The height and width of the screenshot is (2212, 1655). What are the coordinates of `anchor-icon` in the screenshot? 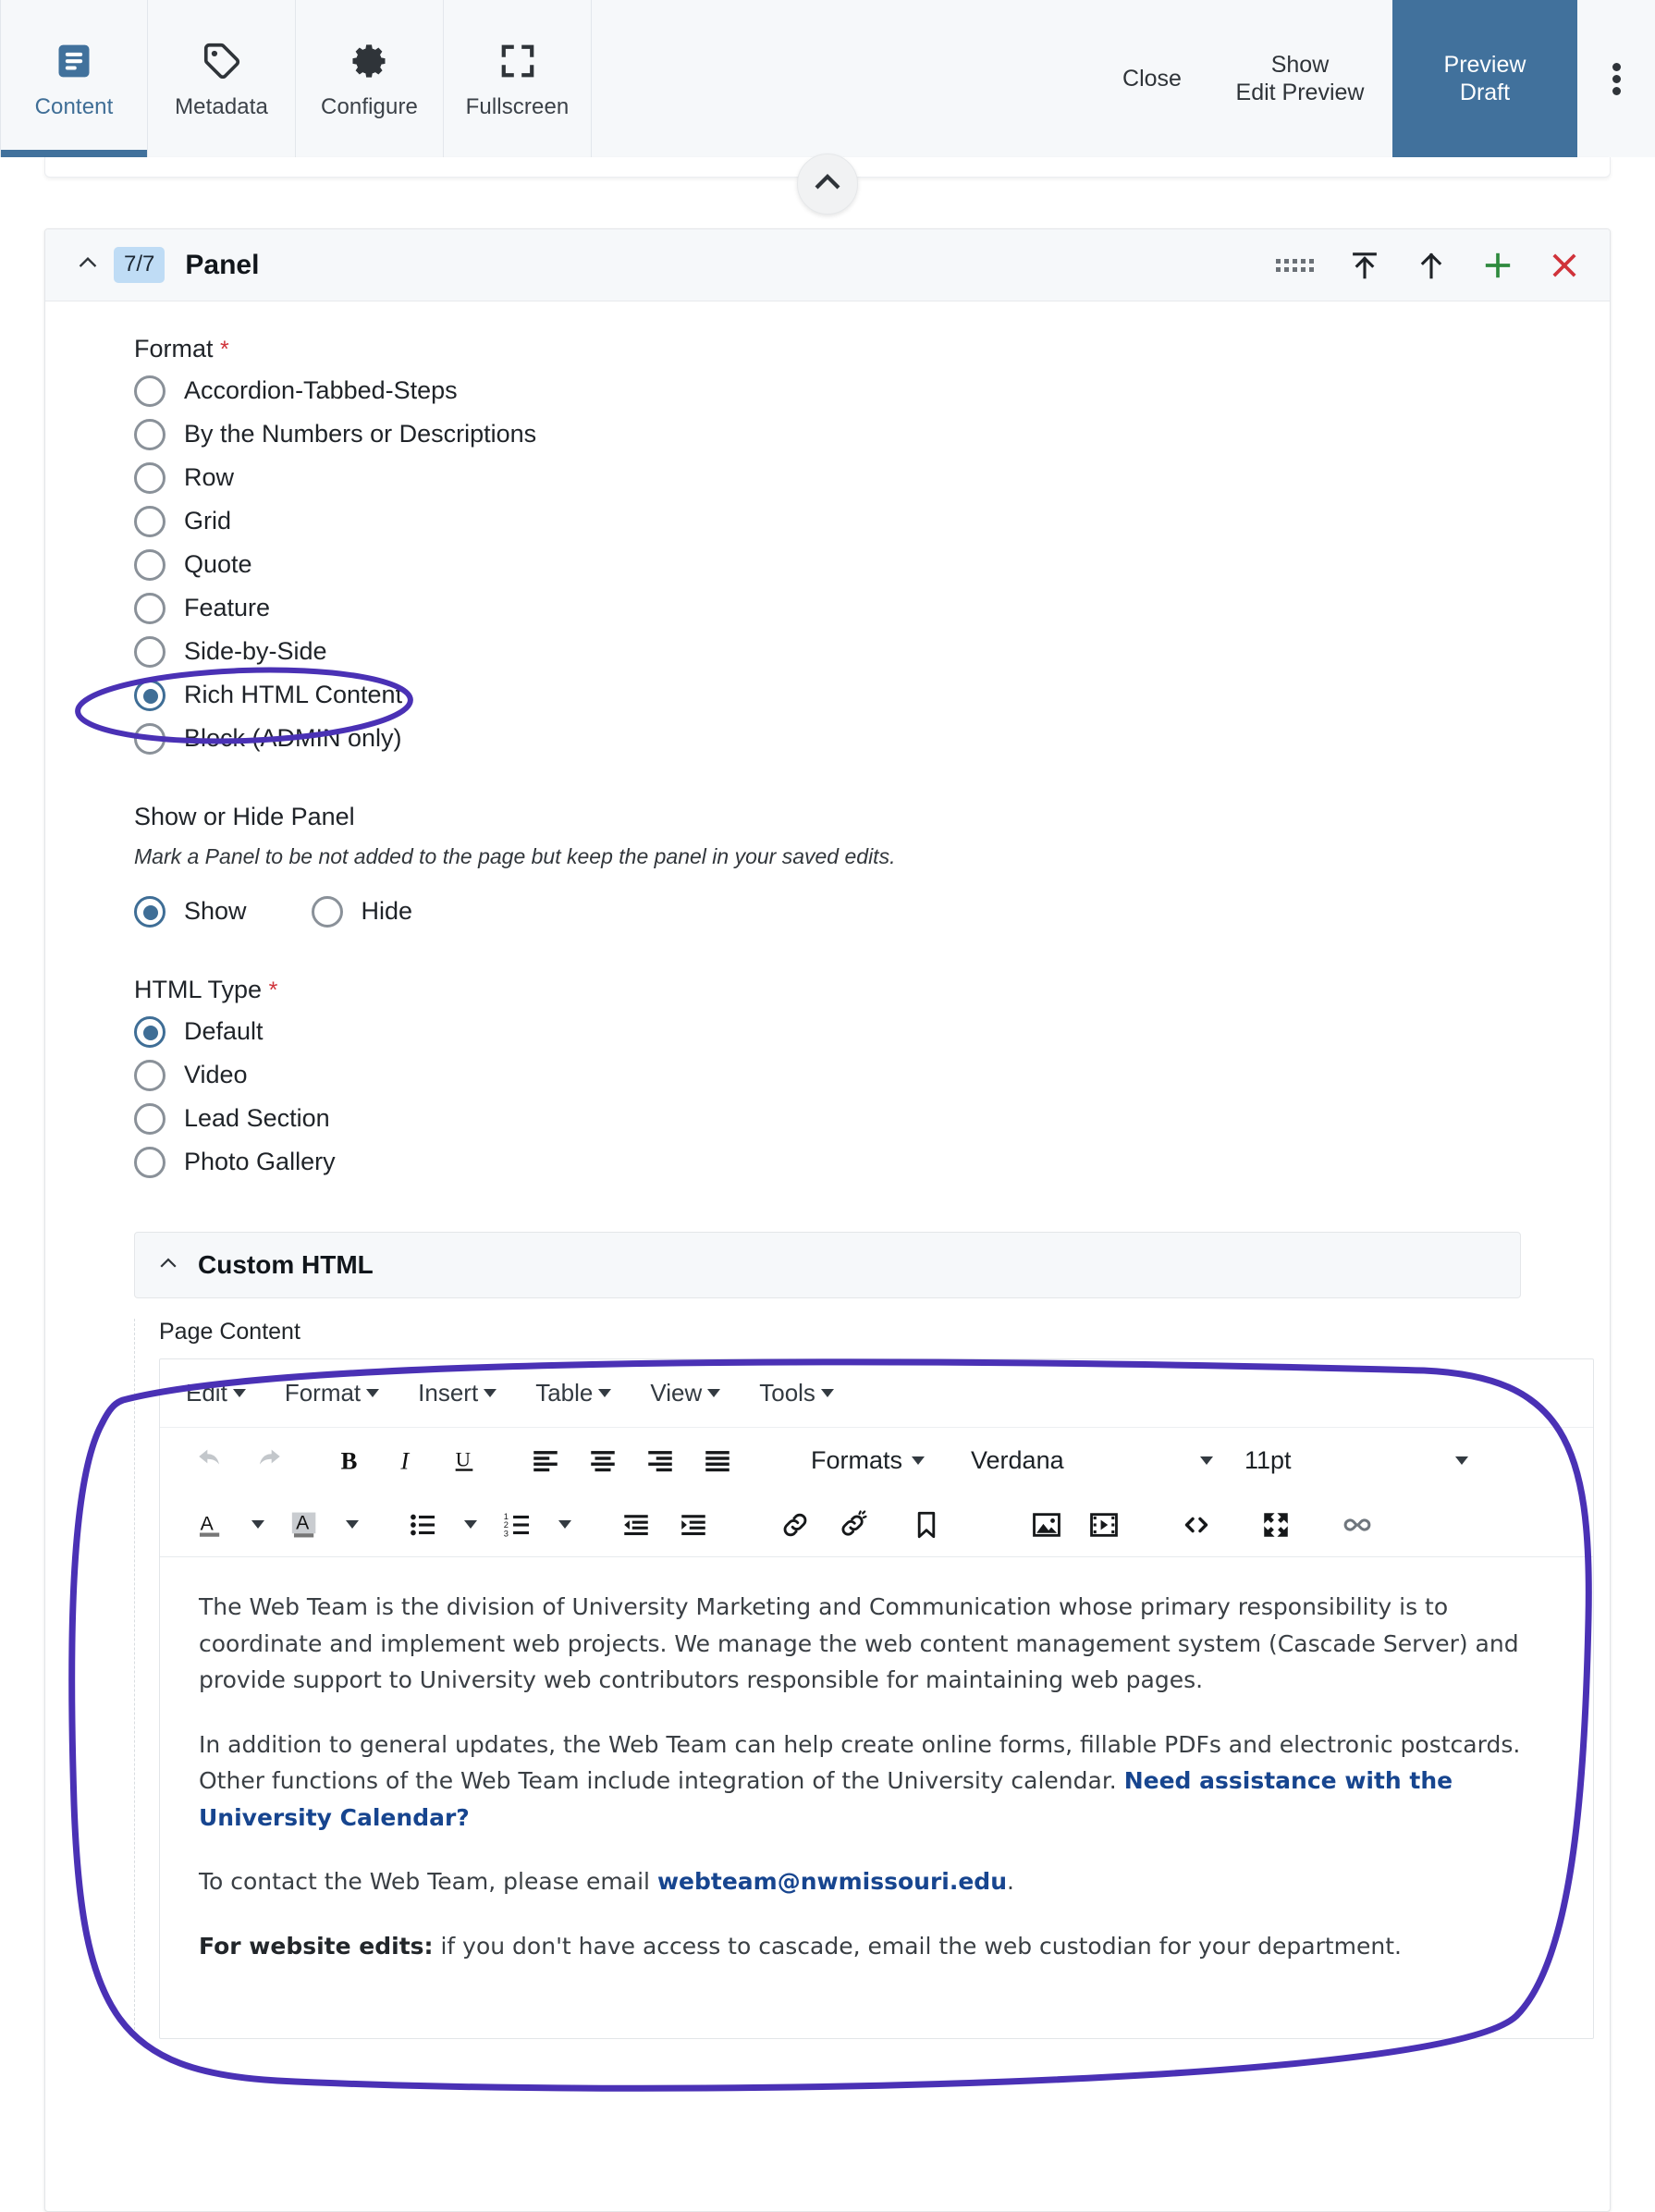 It's located at (927, 1525).